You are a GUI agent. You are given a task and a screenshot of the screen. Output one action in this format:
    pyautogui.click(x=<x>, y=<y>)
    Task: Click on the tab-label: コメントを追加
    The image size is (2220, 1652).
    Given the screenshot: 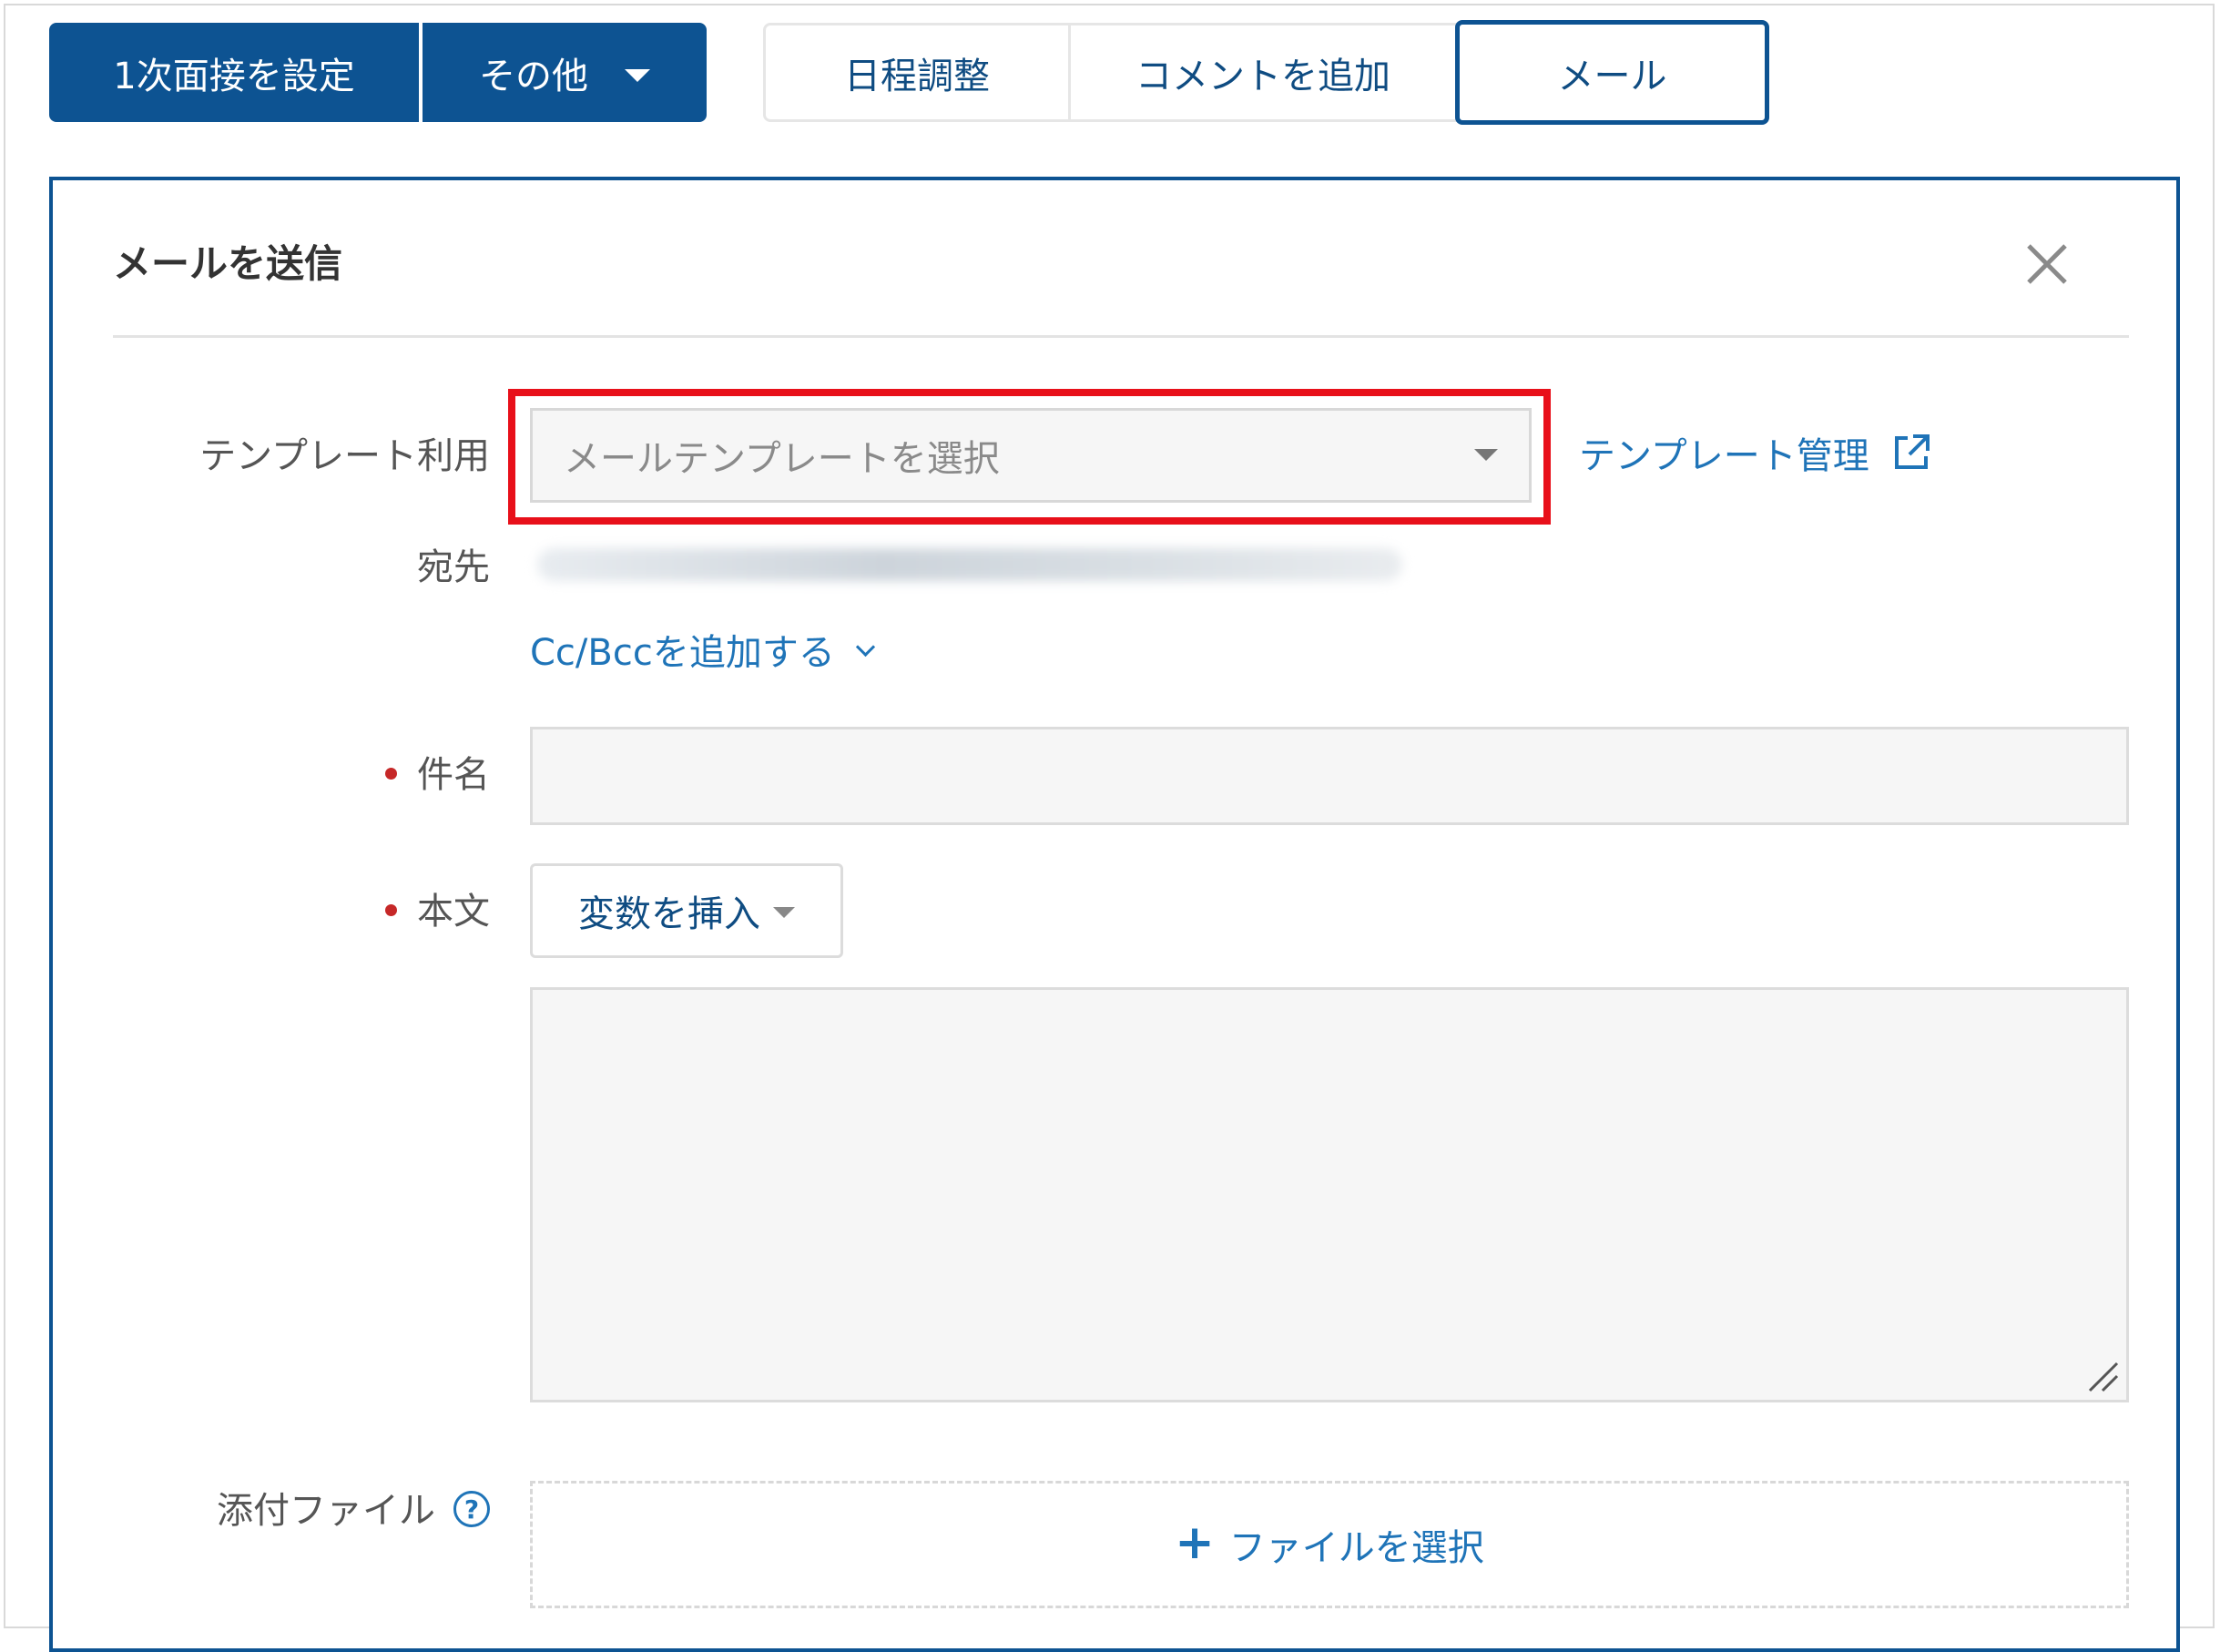 What is the action you would take?
    pyautogui.click(x=1262, y=76)
    